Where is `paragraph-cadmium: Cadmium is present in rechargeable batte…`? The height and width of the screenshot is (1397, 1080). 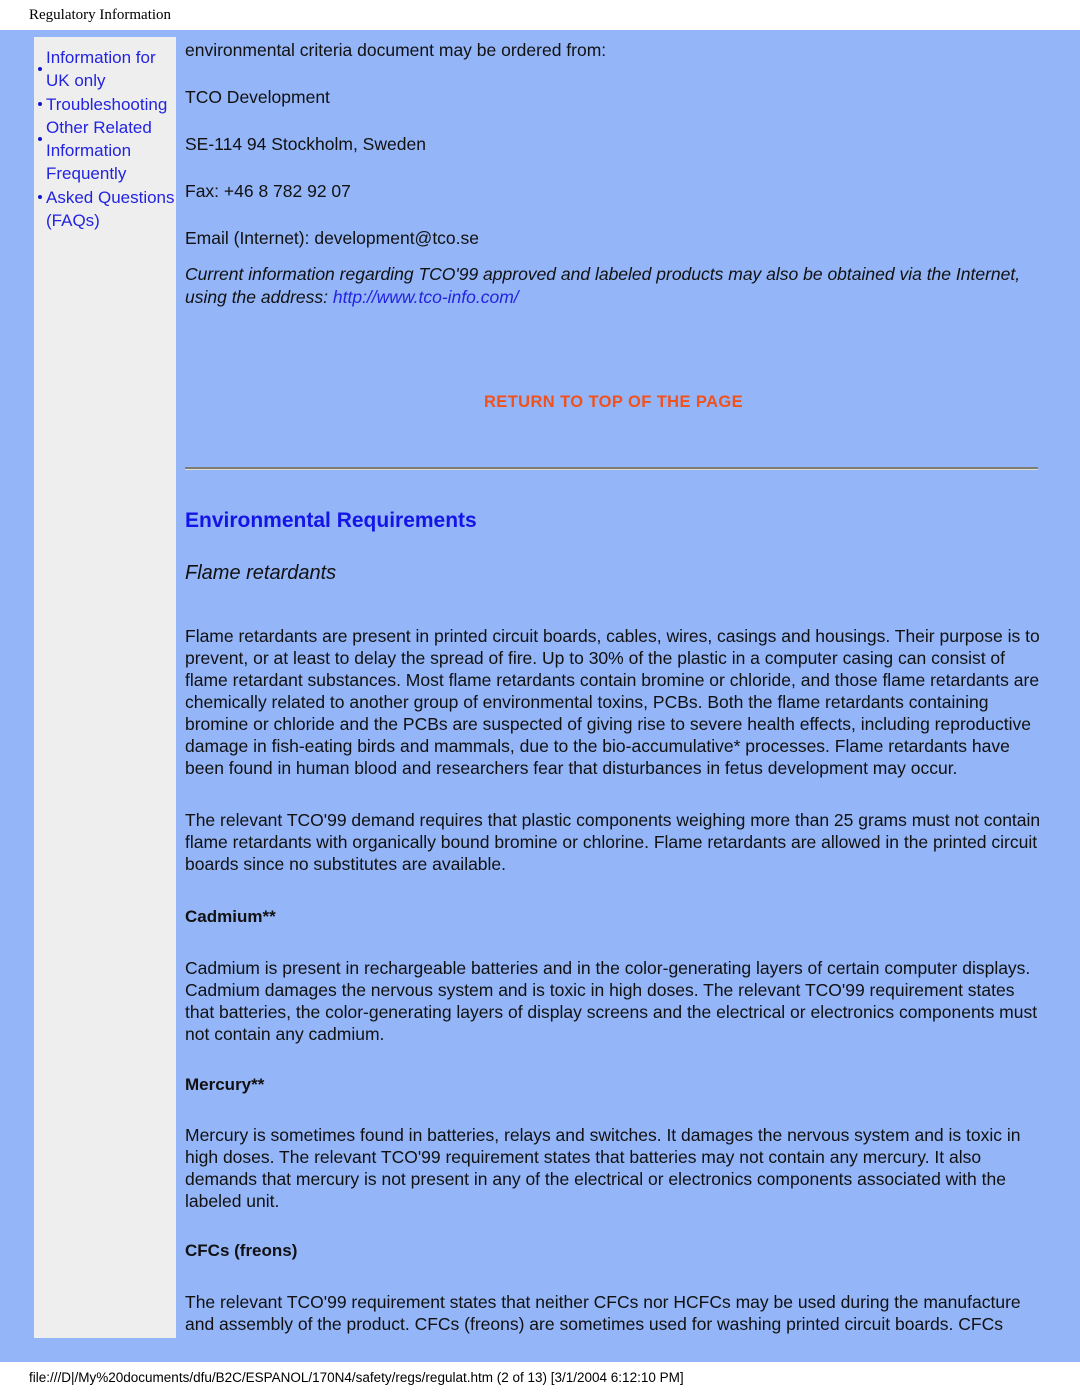 paragraph-cadmium: Cadmium is present in rechargeable batte… is located at coordinates (611, 1001).